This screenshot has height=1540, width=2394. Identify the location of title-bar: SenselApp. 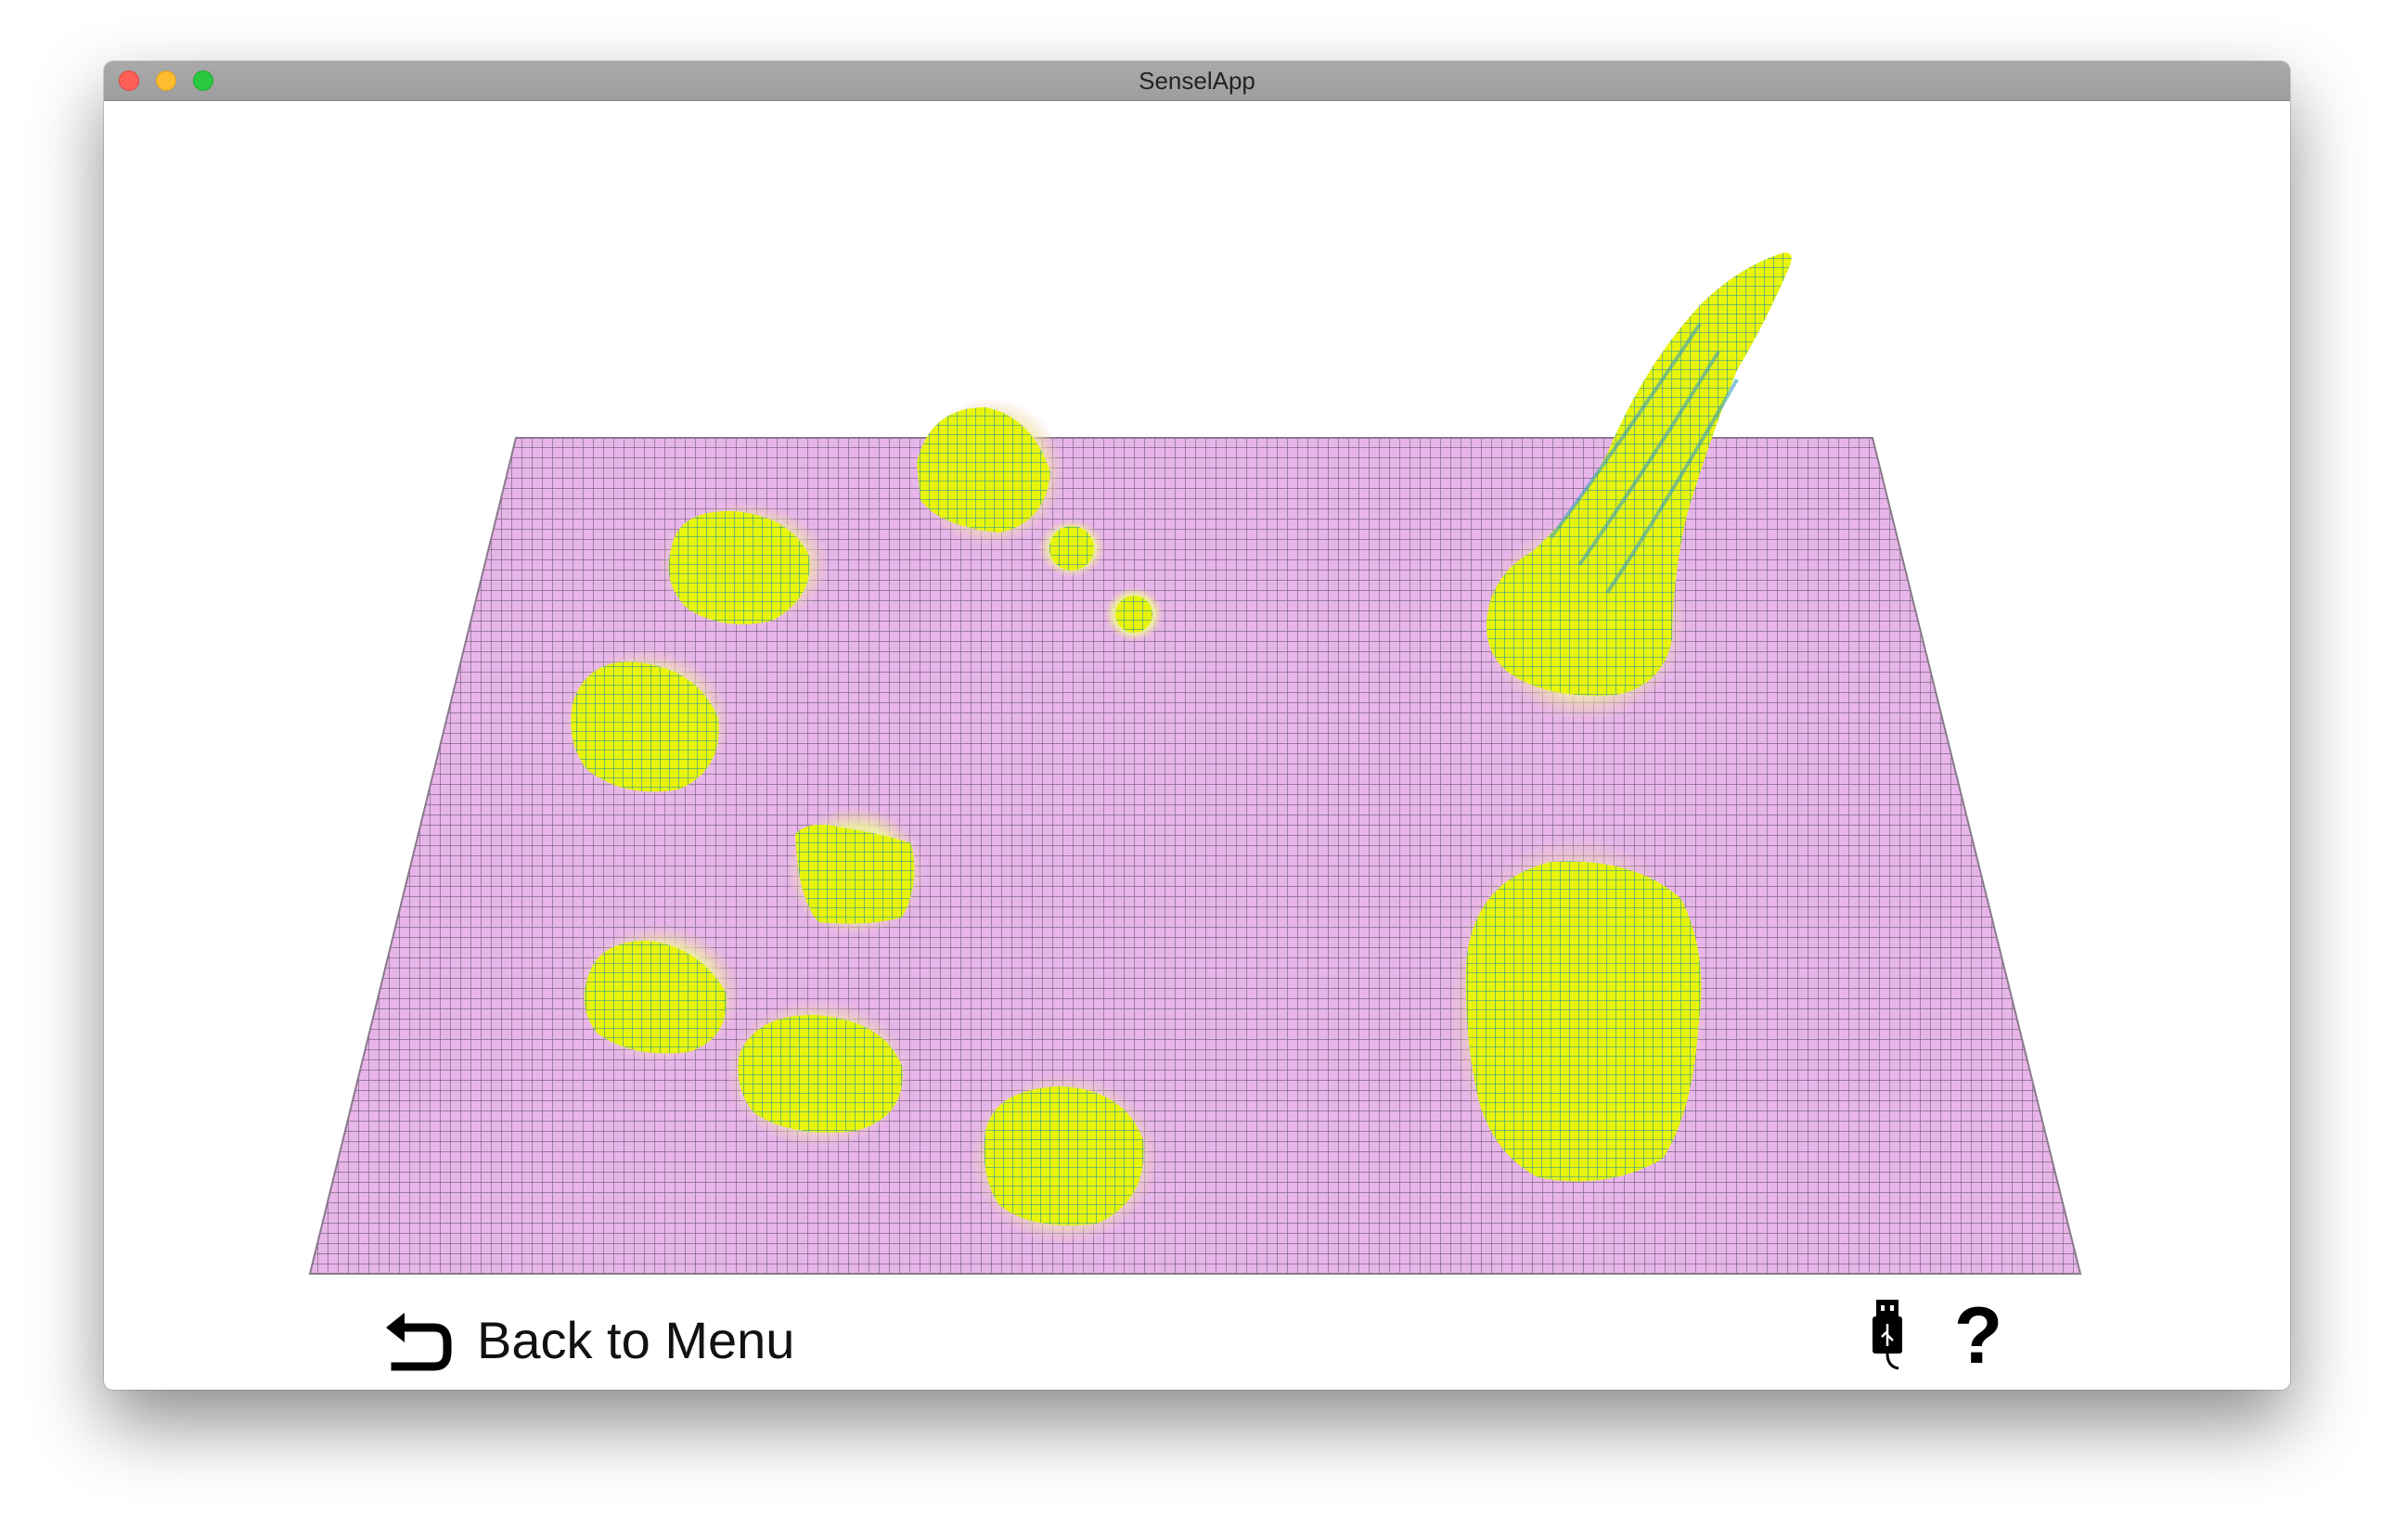
(1197, 81).